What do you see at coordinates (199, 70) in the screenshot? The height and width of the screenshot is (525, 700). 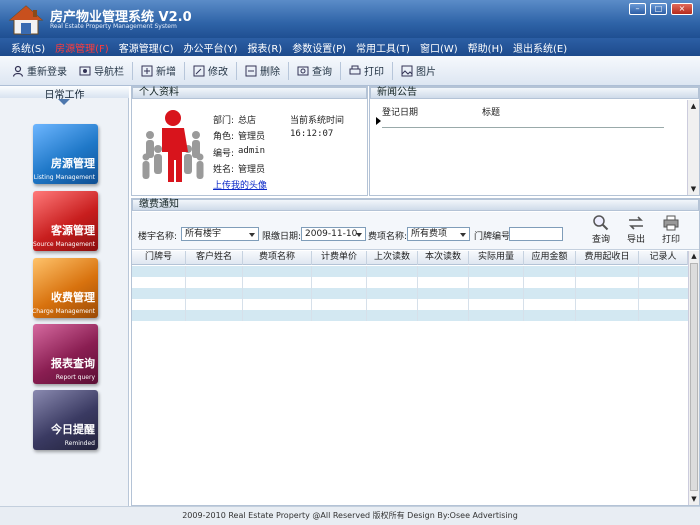 I see `edit-icon` at bounding box center [199, 70].